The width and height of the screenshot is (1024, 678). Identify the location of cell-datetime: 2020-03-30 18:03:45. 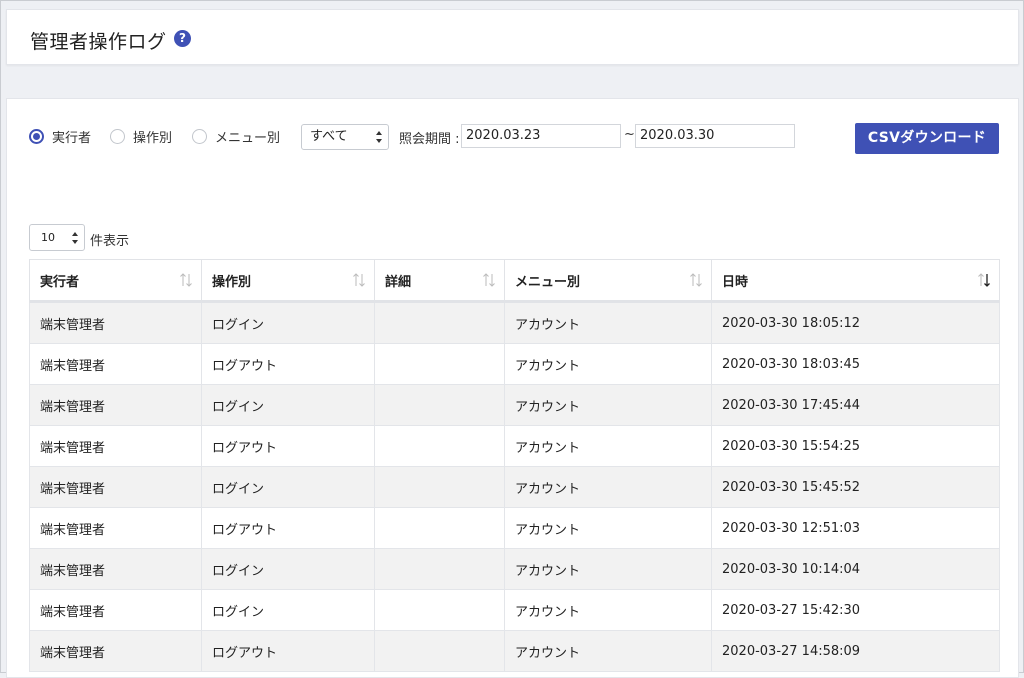
(855, 364).